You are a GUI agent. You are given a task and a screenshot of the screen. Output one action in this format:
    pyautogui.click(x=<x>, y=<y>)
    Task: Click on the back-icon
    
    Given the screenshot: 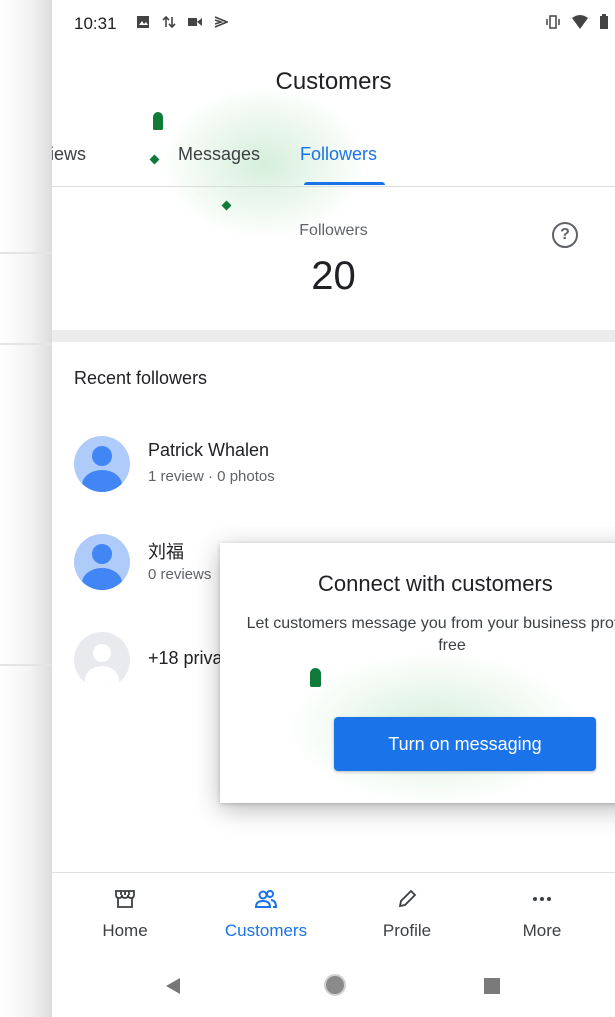 What is the action you would take?
    pyautogui.click(x=173, y=986)
    